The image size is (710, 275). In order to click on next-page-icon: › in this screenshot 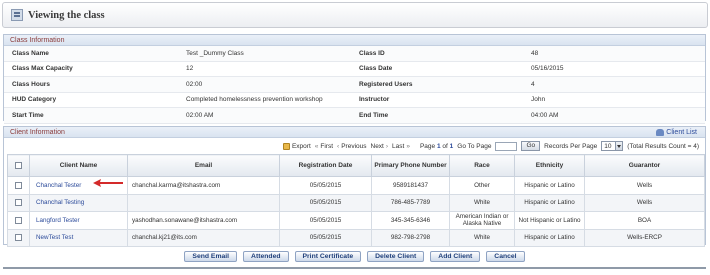, I will do `click(387, 146)`.